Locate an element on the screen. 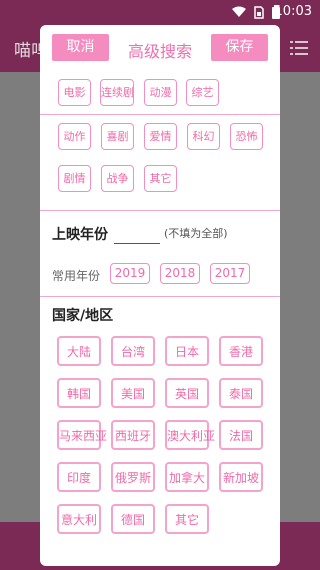 The height and width of the screenshot is (570, 320). status-bar: 10:03 is located at coordinates (160, 12).